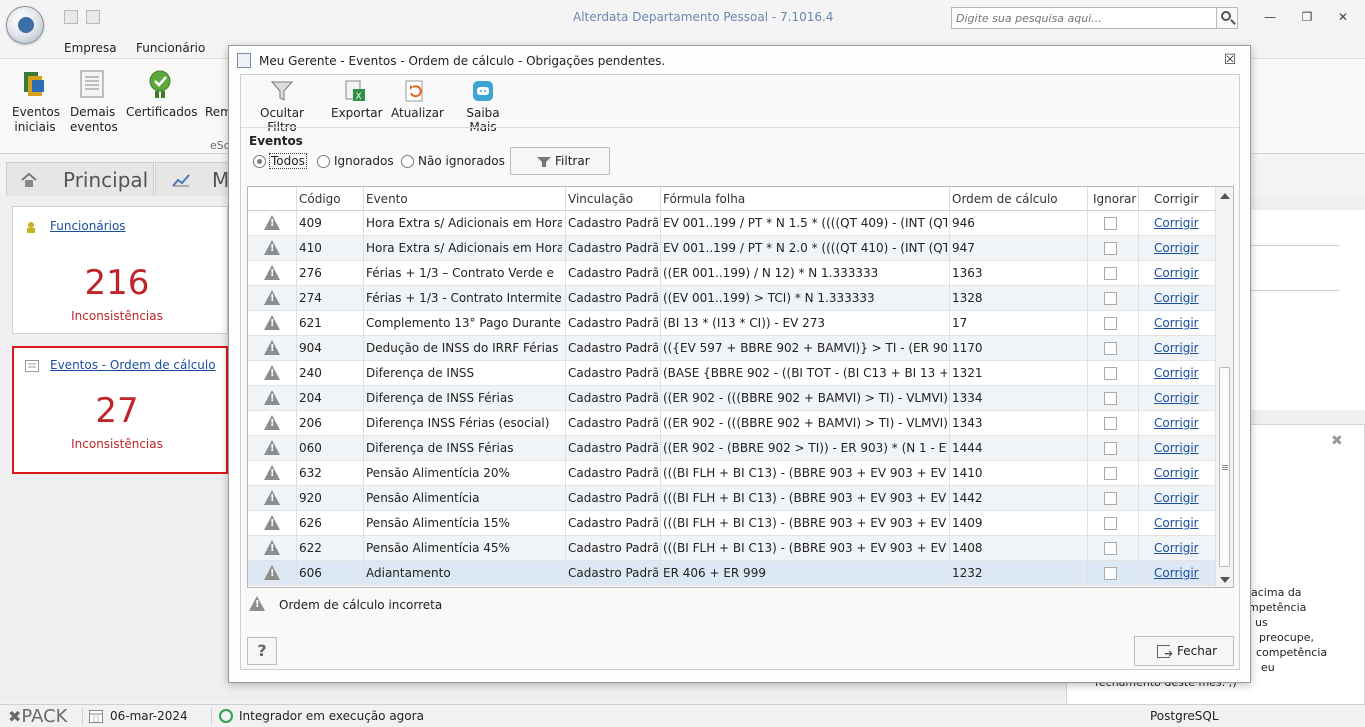 This screenshot has height=727, width=1365. What do you see at coordinates (25, 25) in the screenshot?
I see `application-menu-button` at bounding box center [25, 25].